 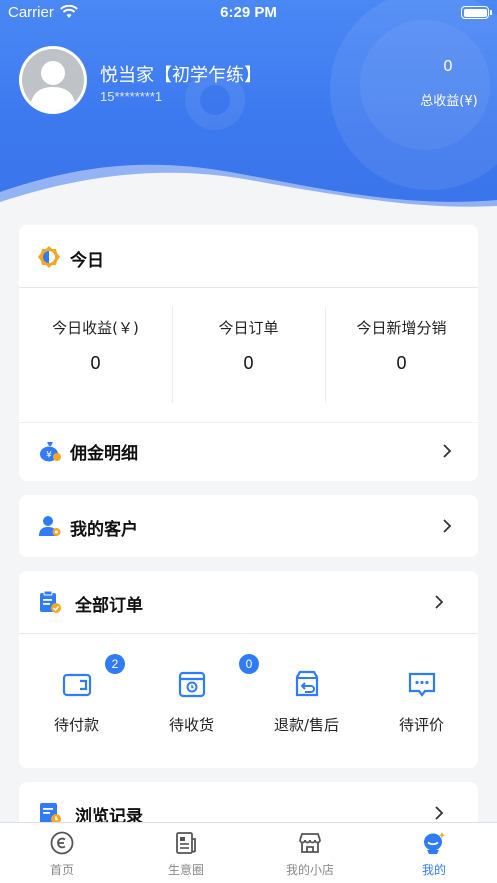 I want to click on tab-bar: 首页 生意圈 我的小店 我的, so click(x=248, y=852).